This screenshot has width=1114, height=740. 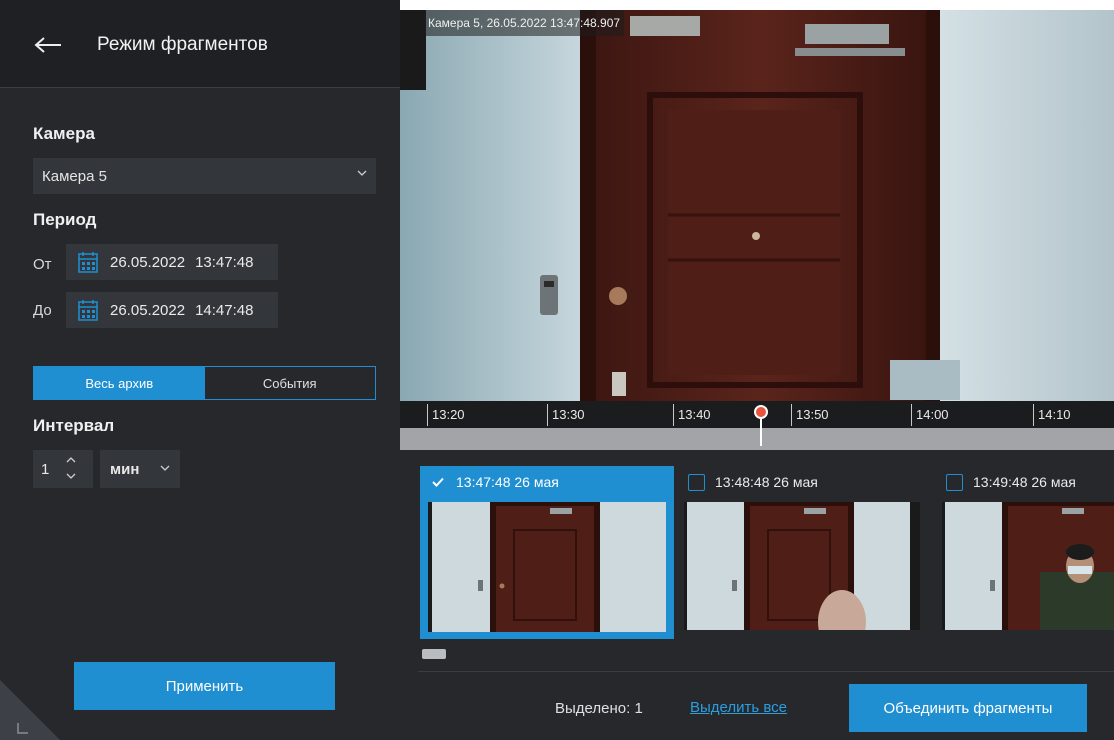 What do you see at coordinates (45, 469) in the screenshot?
I see `interval-value: 1` at bounding box center [45, 469].